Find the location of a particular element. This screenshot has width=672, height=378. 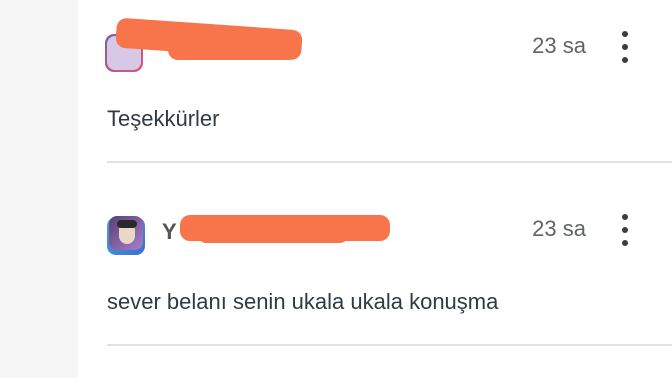

avatar is located at coordinates (126, 233).